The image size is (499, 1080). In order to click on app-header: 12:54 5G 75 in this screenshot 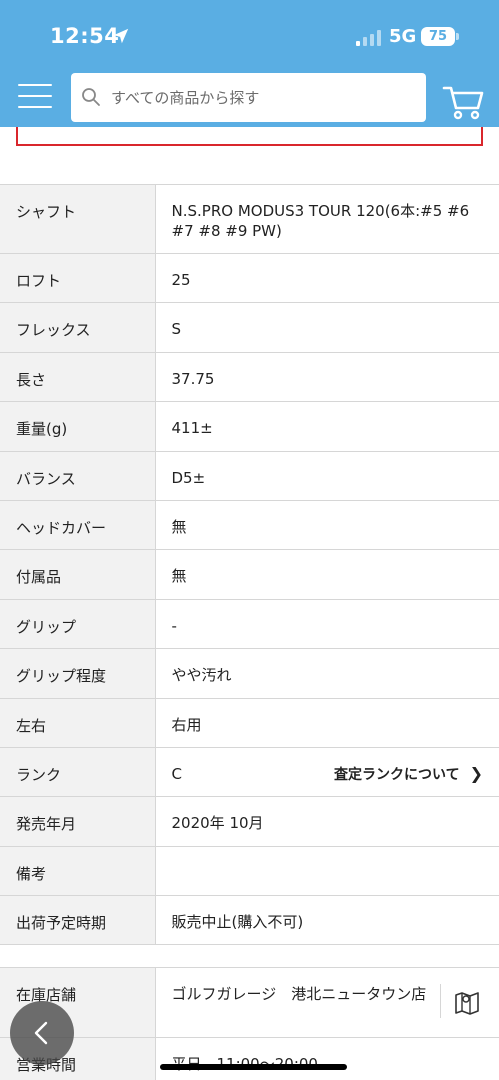, I will do `click(249, 63)`.